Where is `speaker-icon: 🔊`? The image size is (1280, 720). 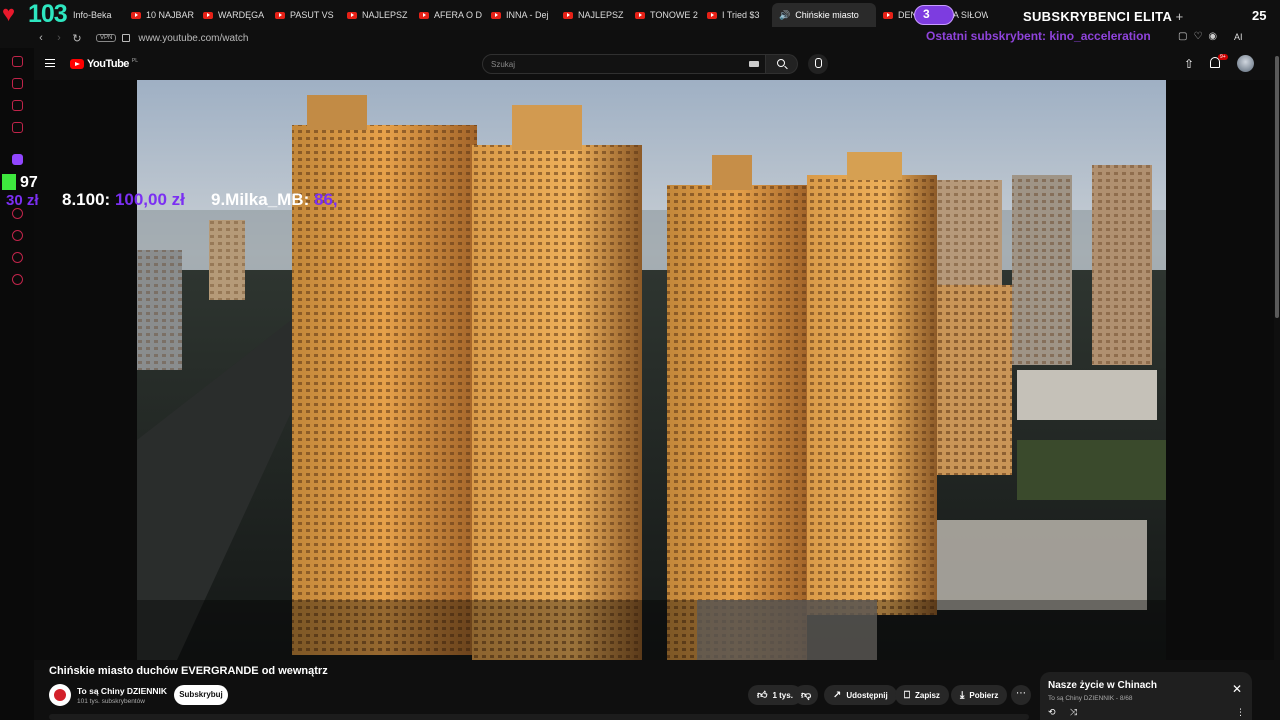 speaker-icon: 🔊 is located at coordinates (785, 14).